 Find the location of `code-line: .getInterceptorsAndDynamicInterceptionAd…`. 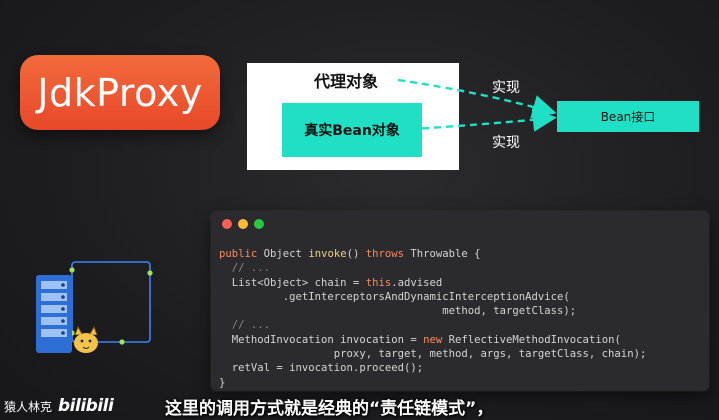

code-line: .getInterceptorsAndDynamicInterceptionAd… is located at coordinates (432, 297).